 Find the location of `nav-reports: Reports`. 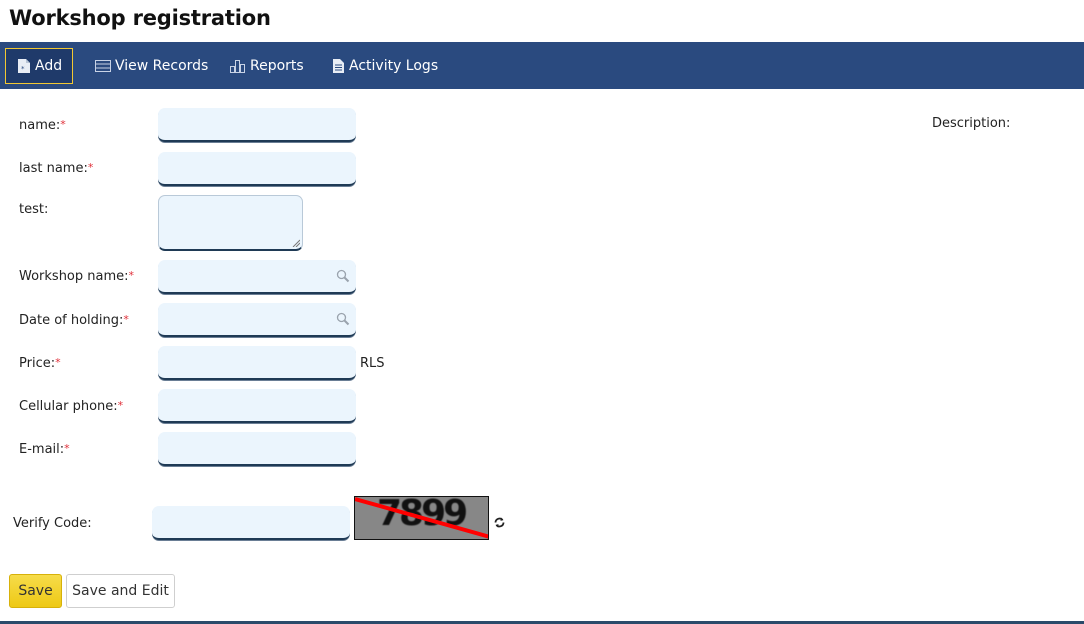

nav-reports: Reports is located at coordinates (267, 66).